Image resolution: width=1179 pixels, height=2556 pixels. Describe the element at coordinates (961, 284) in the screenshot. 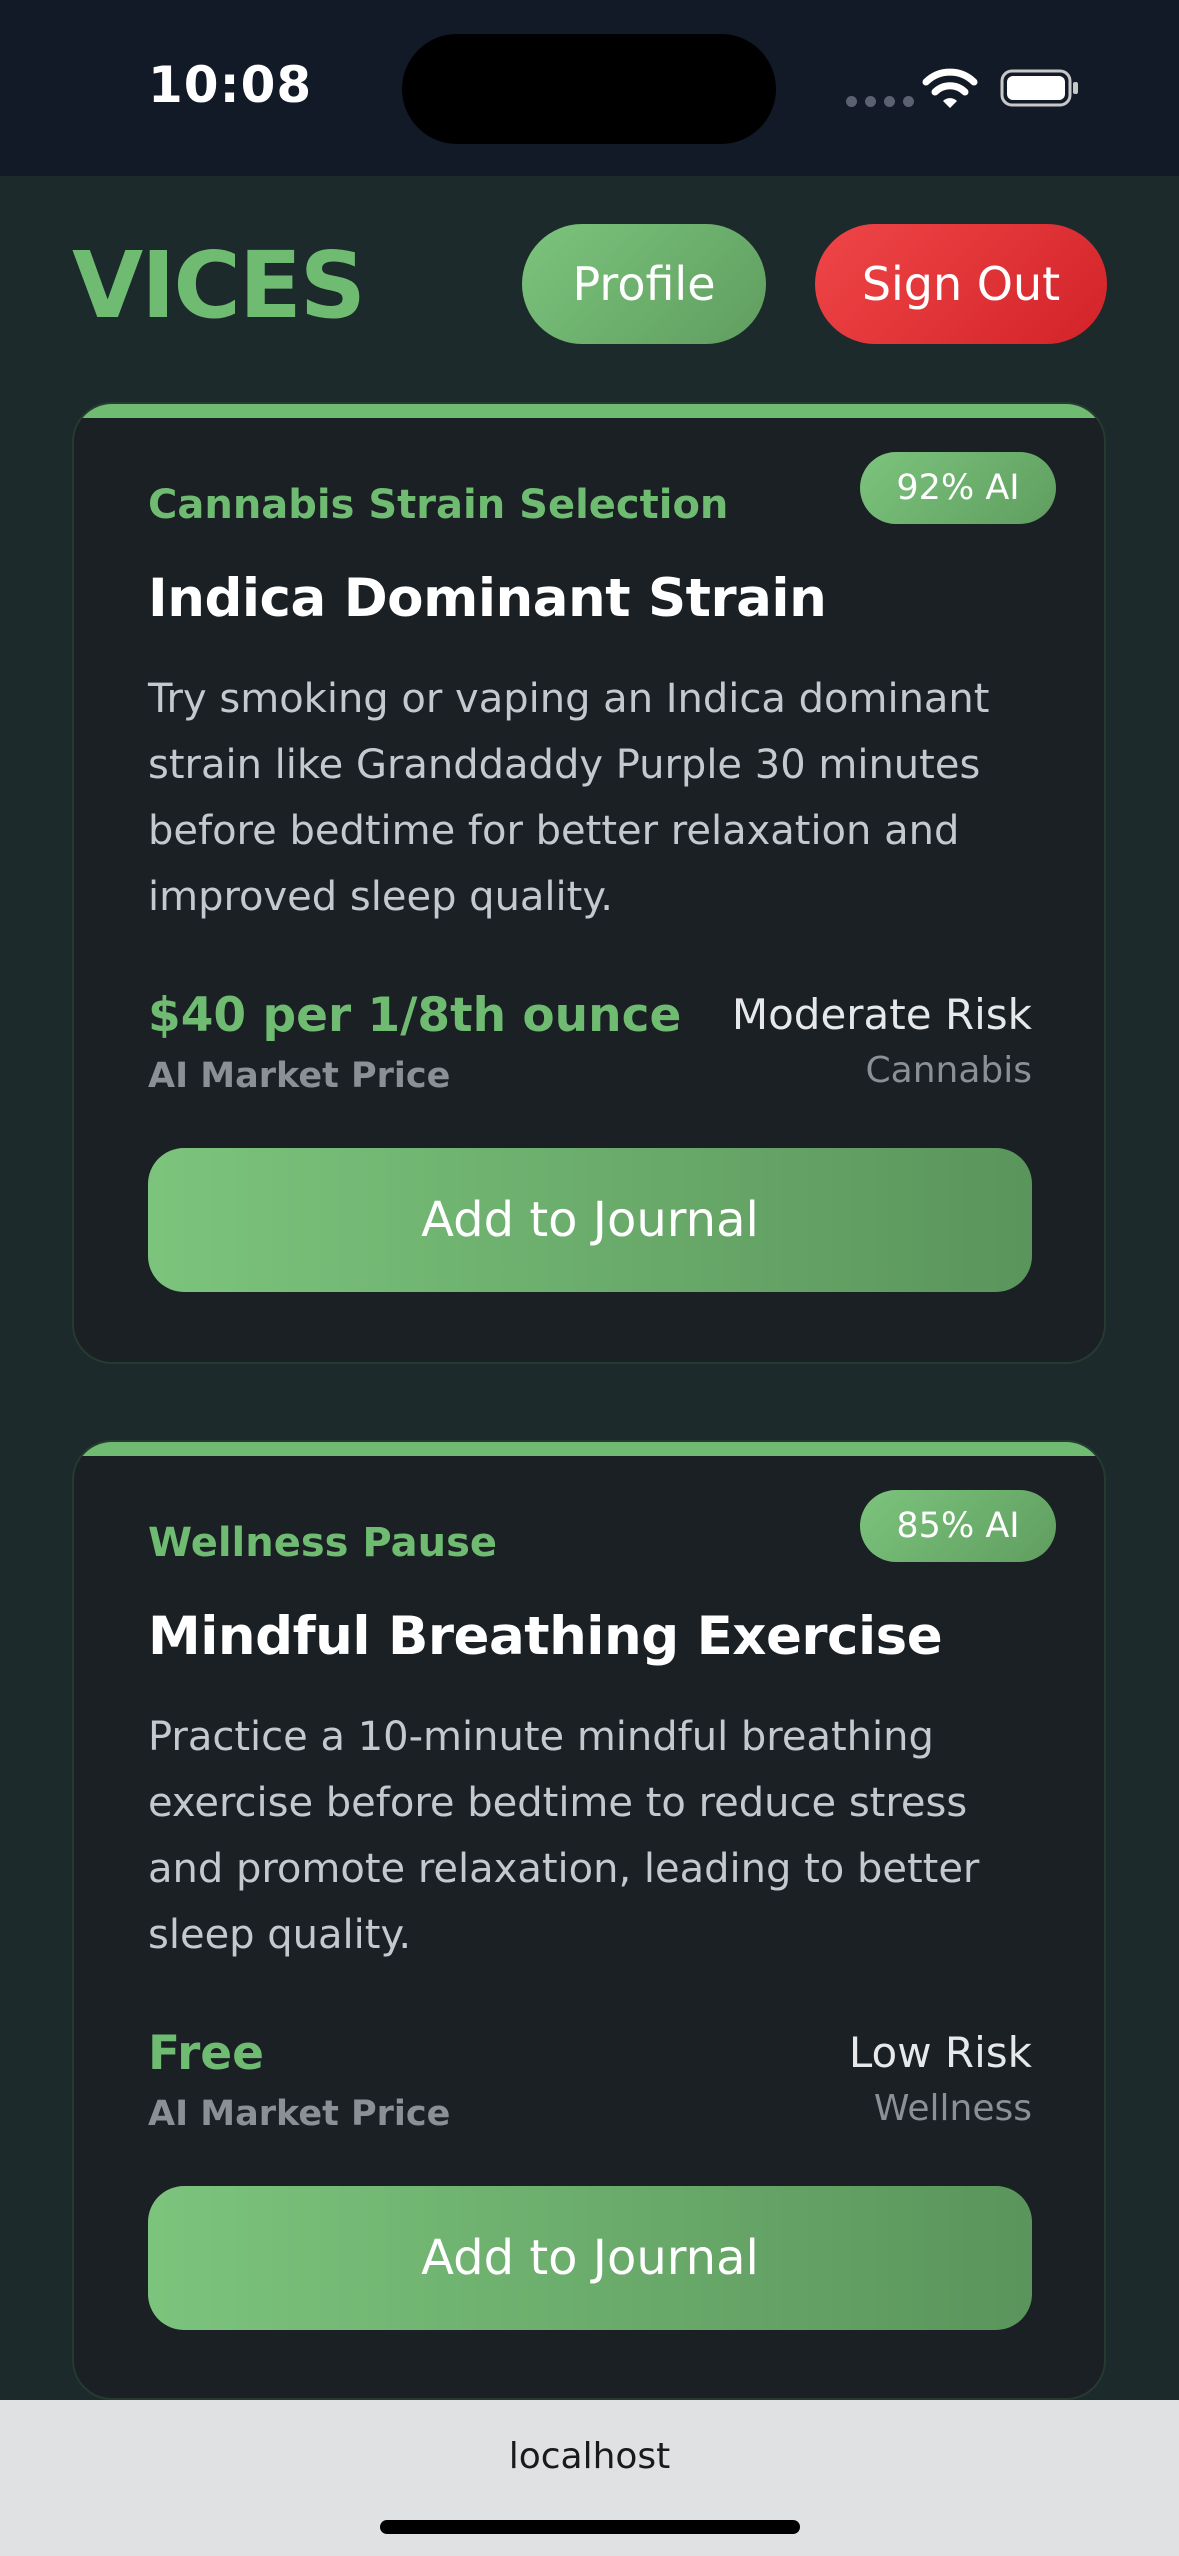

I see `sign-out-button: Sign Out` at that location.